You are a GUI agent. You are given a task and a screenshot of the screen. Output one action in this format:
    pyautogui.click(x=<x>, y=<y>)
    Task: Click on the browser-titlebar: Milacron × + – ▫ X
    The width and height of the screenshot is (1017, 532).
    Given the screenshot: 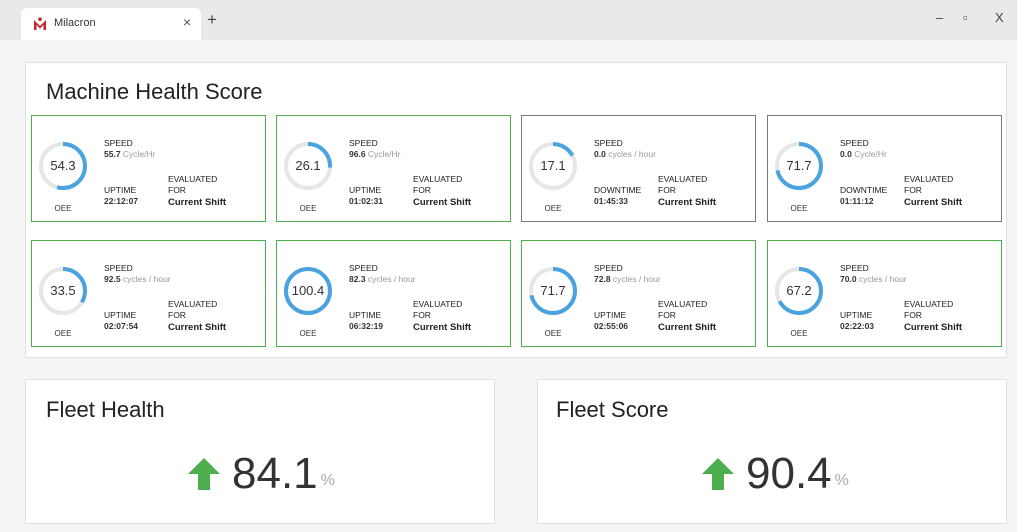 What is the action you would take?
    pyautogui.click(x=508, y=20)
    